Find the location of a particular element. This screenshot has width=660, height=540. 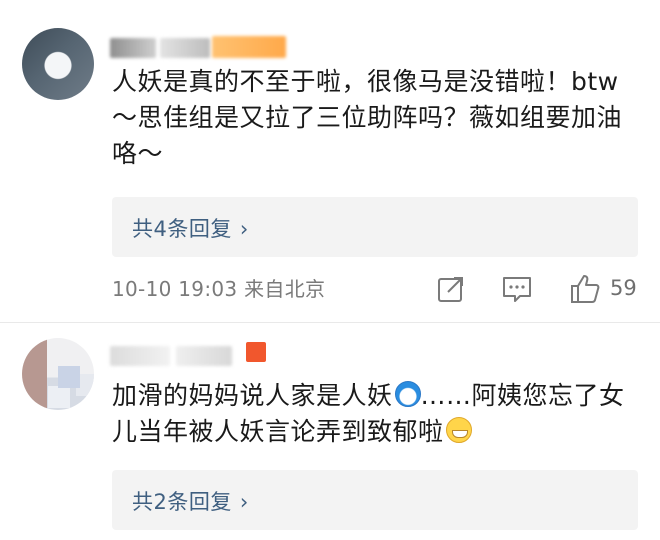

comment-text: 加滑的妈妈说人家是人妖 ……阿姨您忘了女儿当年被人妖言论弄到致郁啦 is located at coordinates (377, 414).